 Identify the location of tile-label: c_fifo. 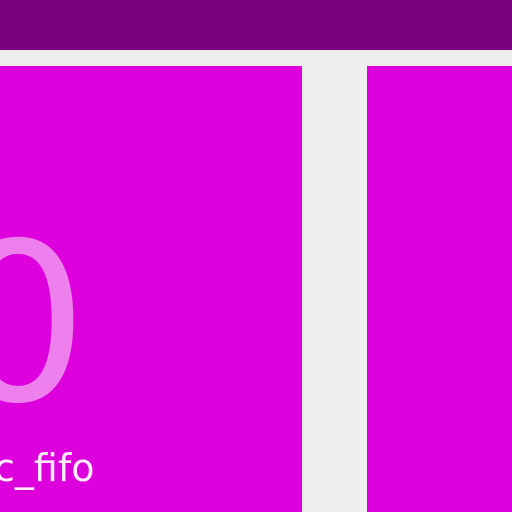
(47, 468).